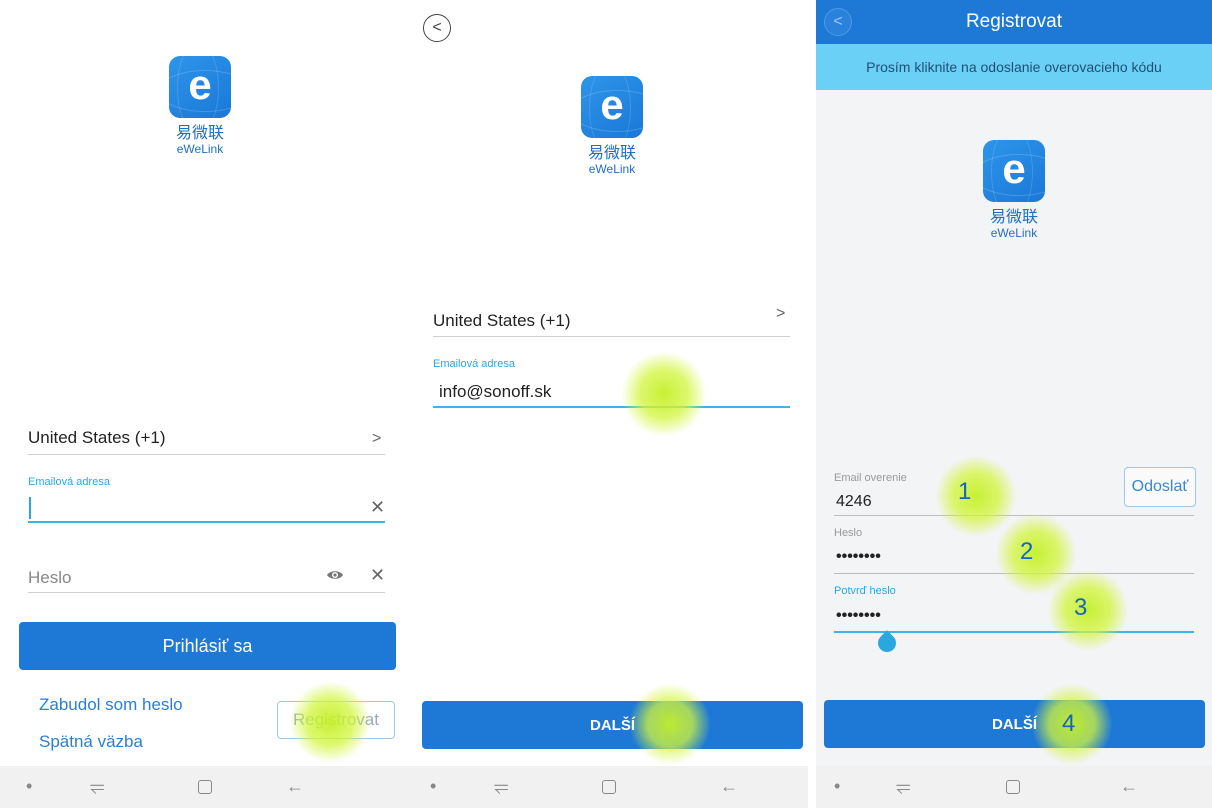 This screenshot has width=1212, height=808. What do you see at coordinates (336, 720) in the screenshot?
I see `register-button: Registrovat` at bounding box center [336, 720].